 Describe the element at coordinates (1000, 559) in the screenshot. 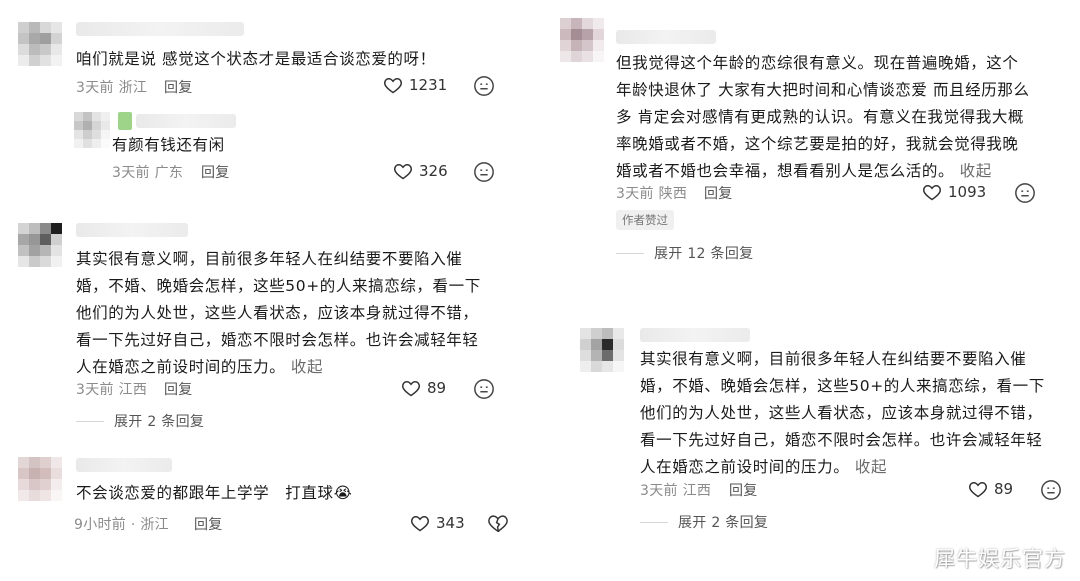

I see `watermark: 犀牛娱乐官方` at that location.